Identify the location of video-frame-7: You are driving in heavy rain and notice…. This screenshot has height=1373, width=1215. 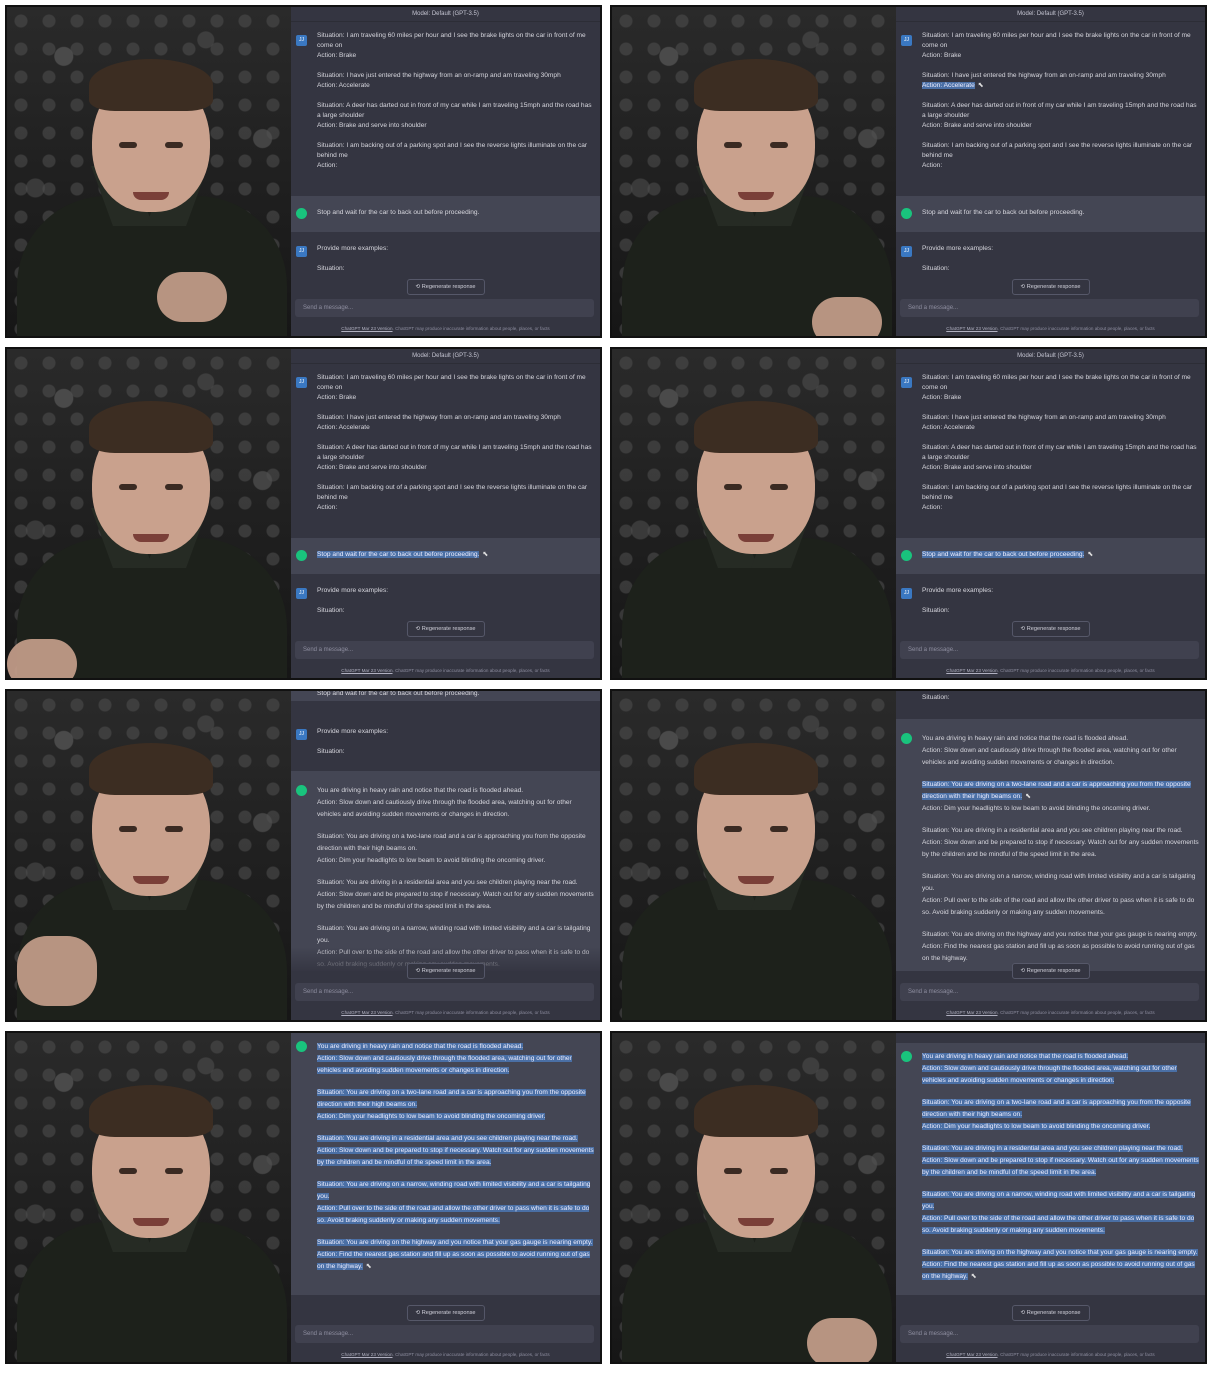
(303, 1197).